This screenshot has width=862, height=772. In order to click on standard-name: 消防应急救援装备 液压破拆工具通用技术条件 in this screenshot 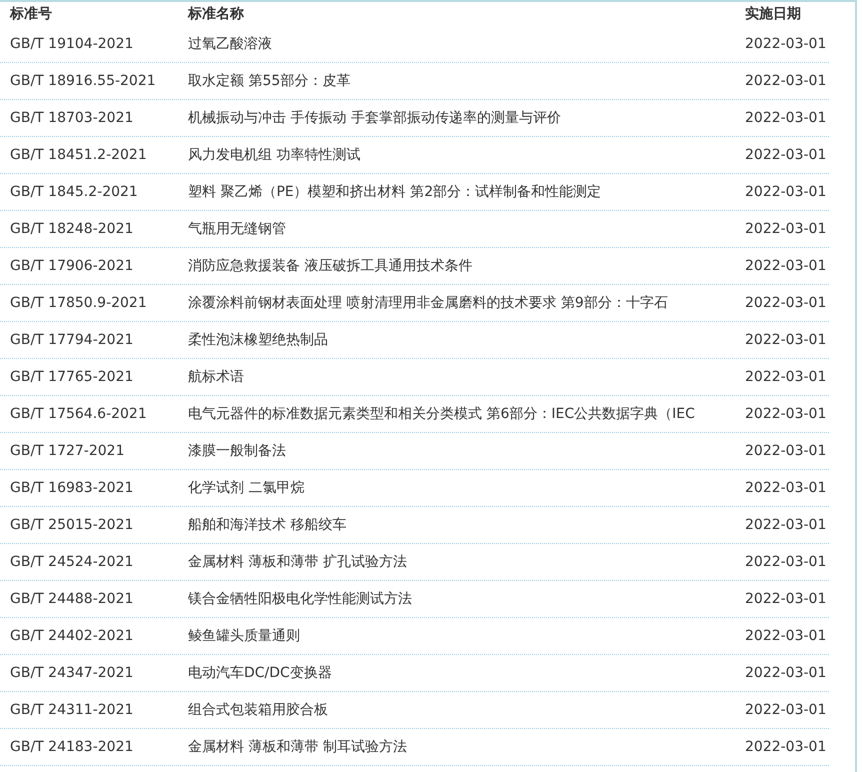, I will do `click(331, 266)`.